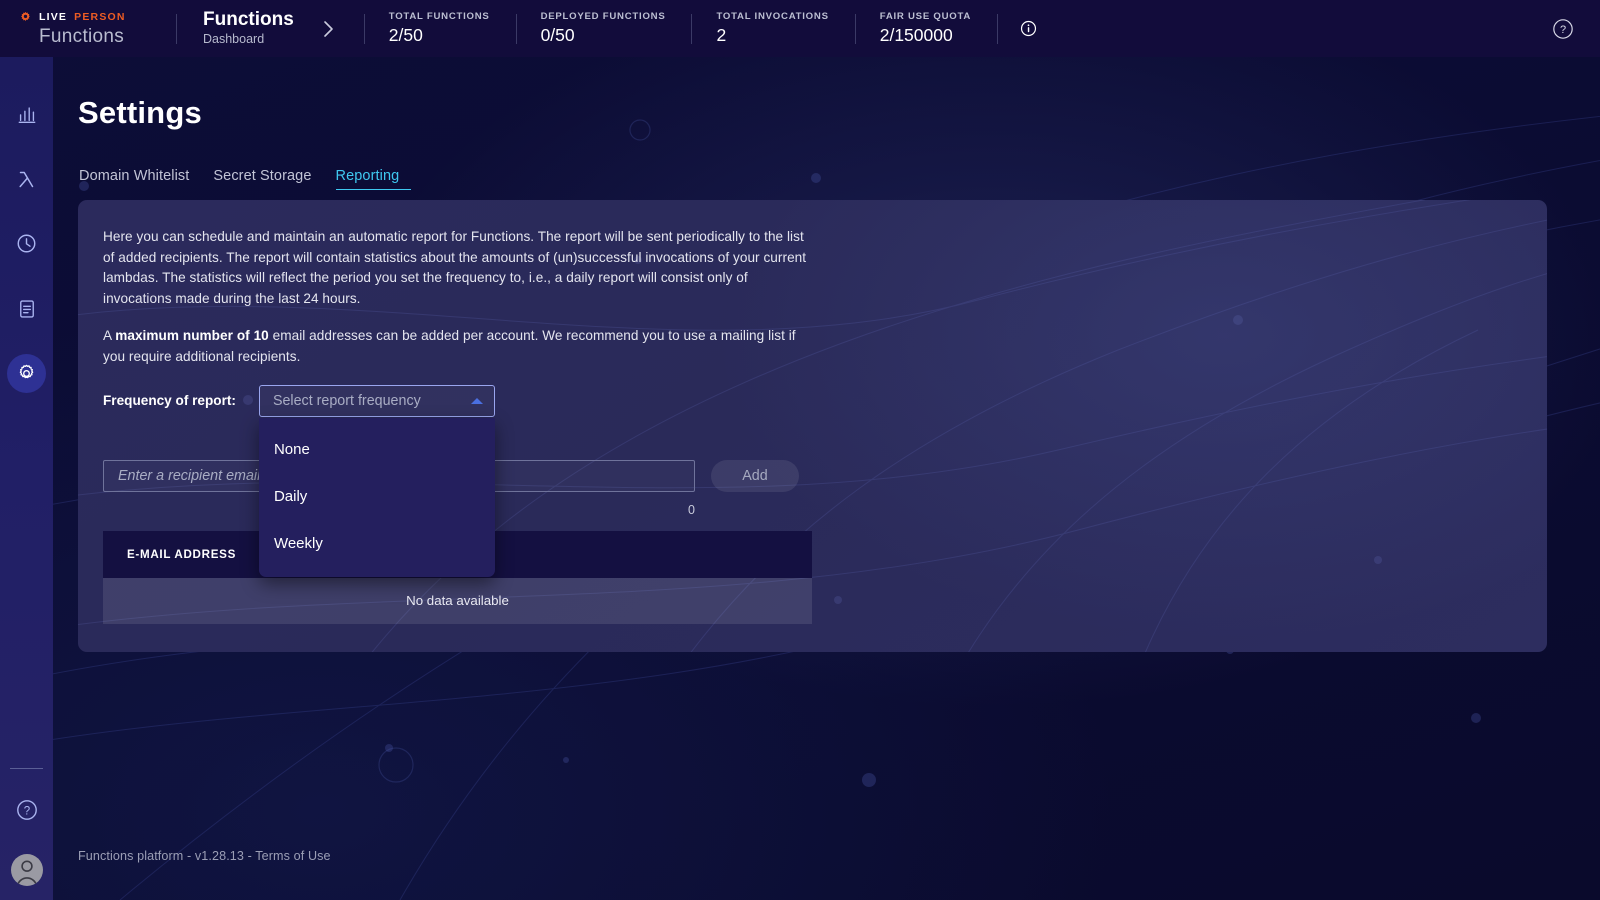 The height and width of the screenshot is (900, 1600). What do you see at coordinates (169, 401) in the screenshot?
I see `frequency-label: Frequency of report:` at bounding box center [169, 401].